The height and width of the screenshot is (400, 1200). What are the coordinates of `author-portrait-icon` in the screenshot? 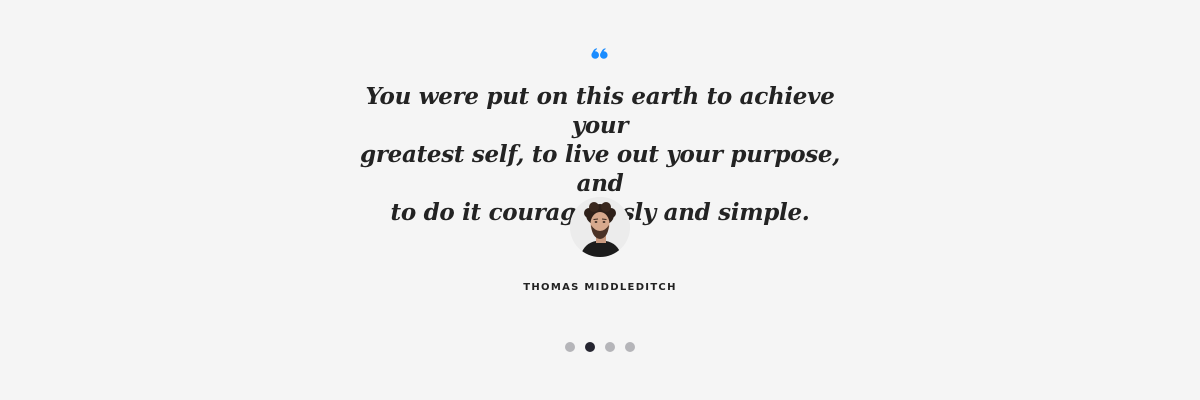 It's located at (600, 227).